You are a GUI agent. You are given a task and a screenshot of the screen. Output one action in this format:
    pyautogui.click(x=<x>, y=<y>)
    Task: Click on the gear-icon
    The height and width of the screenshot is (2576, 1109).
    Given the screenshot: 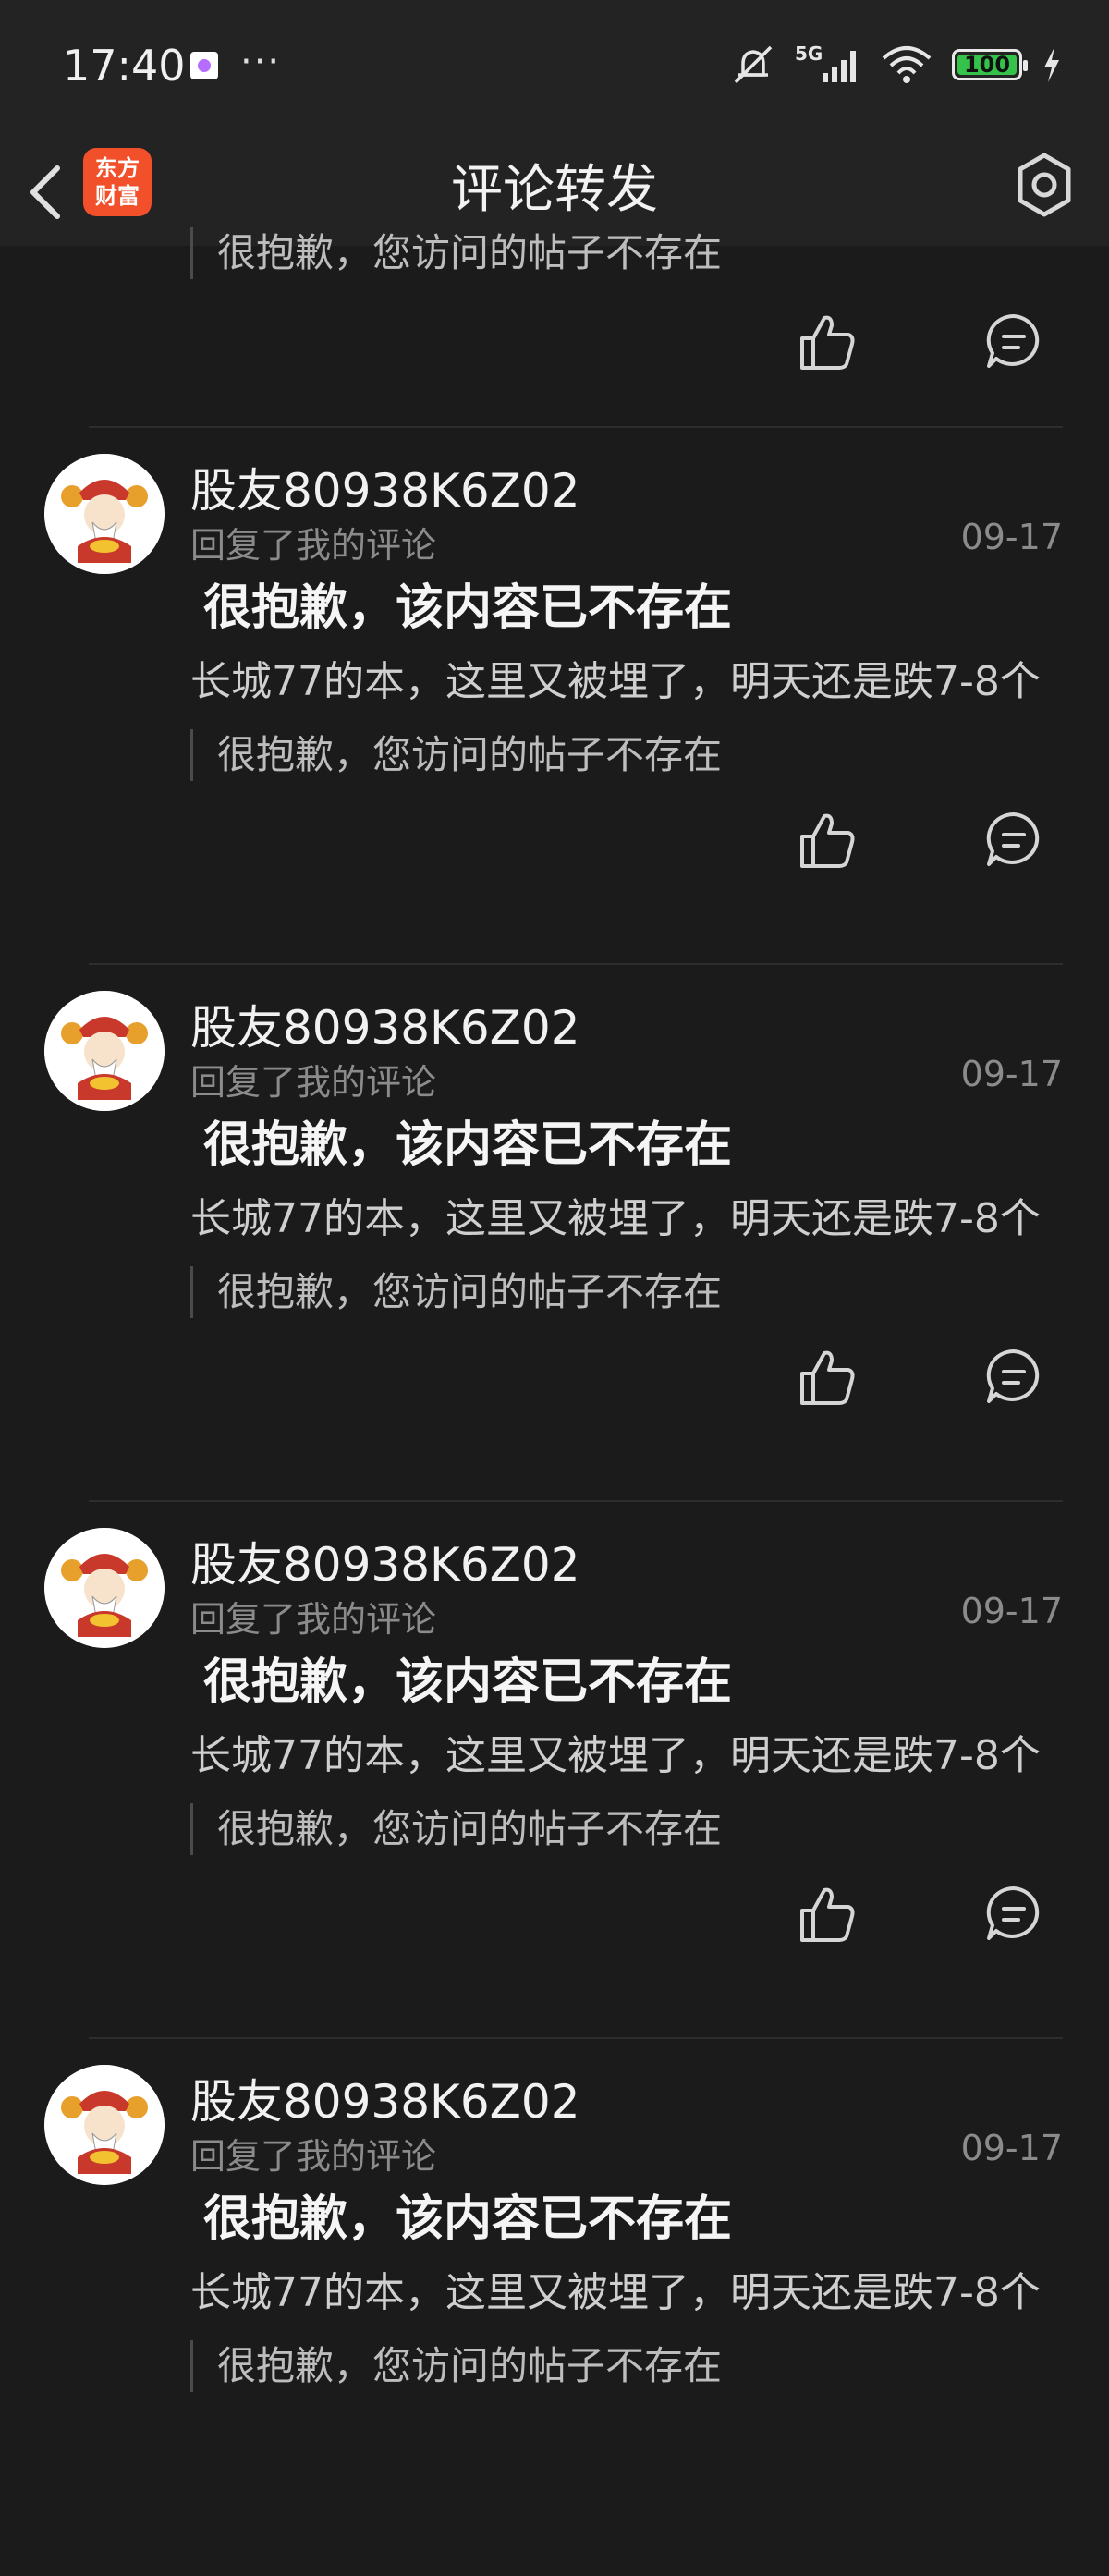 What is the action you would take?
    pyautogui.click(x=1044, y=185)
    